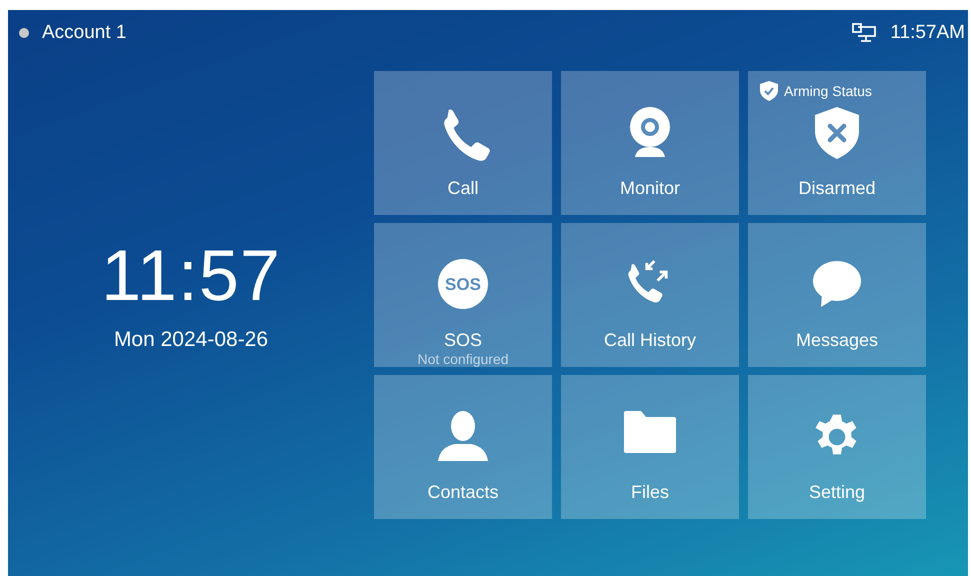  Describe the element at coordinates (463, 436) in the screenshot. I see `person-icon` at that location.